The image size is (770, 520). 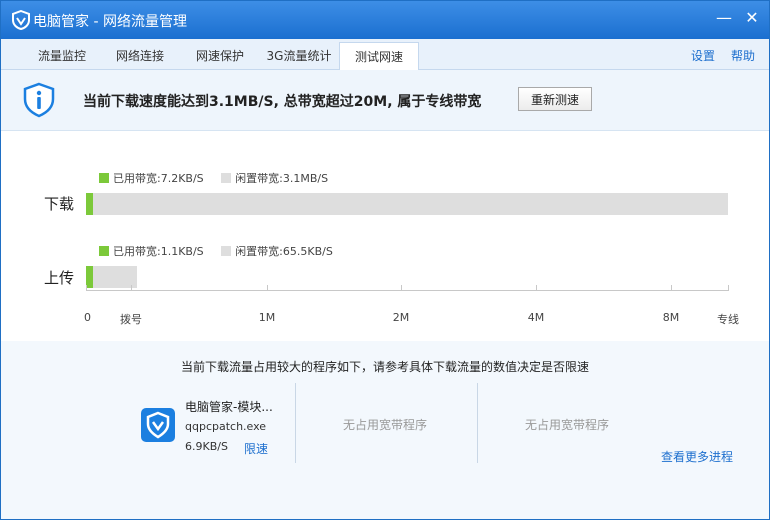 I want to click on axis-tick-label: 1M, so click(x=267, y=317).